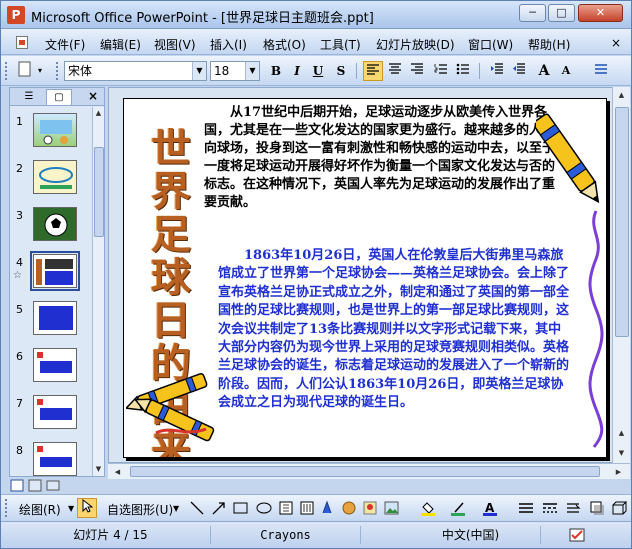 The image size is (632, 549). Describe the element at coordinates (40, 71) in the screenshot. I see `toolbar-options-icon: ▾` at that location.